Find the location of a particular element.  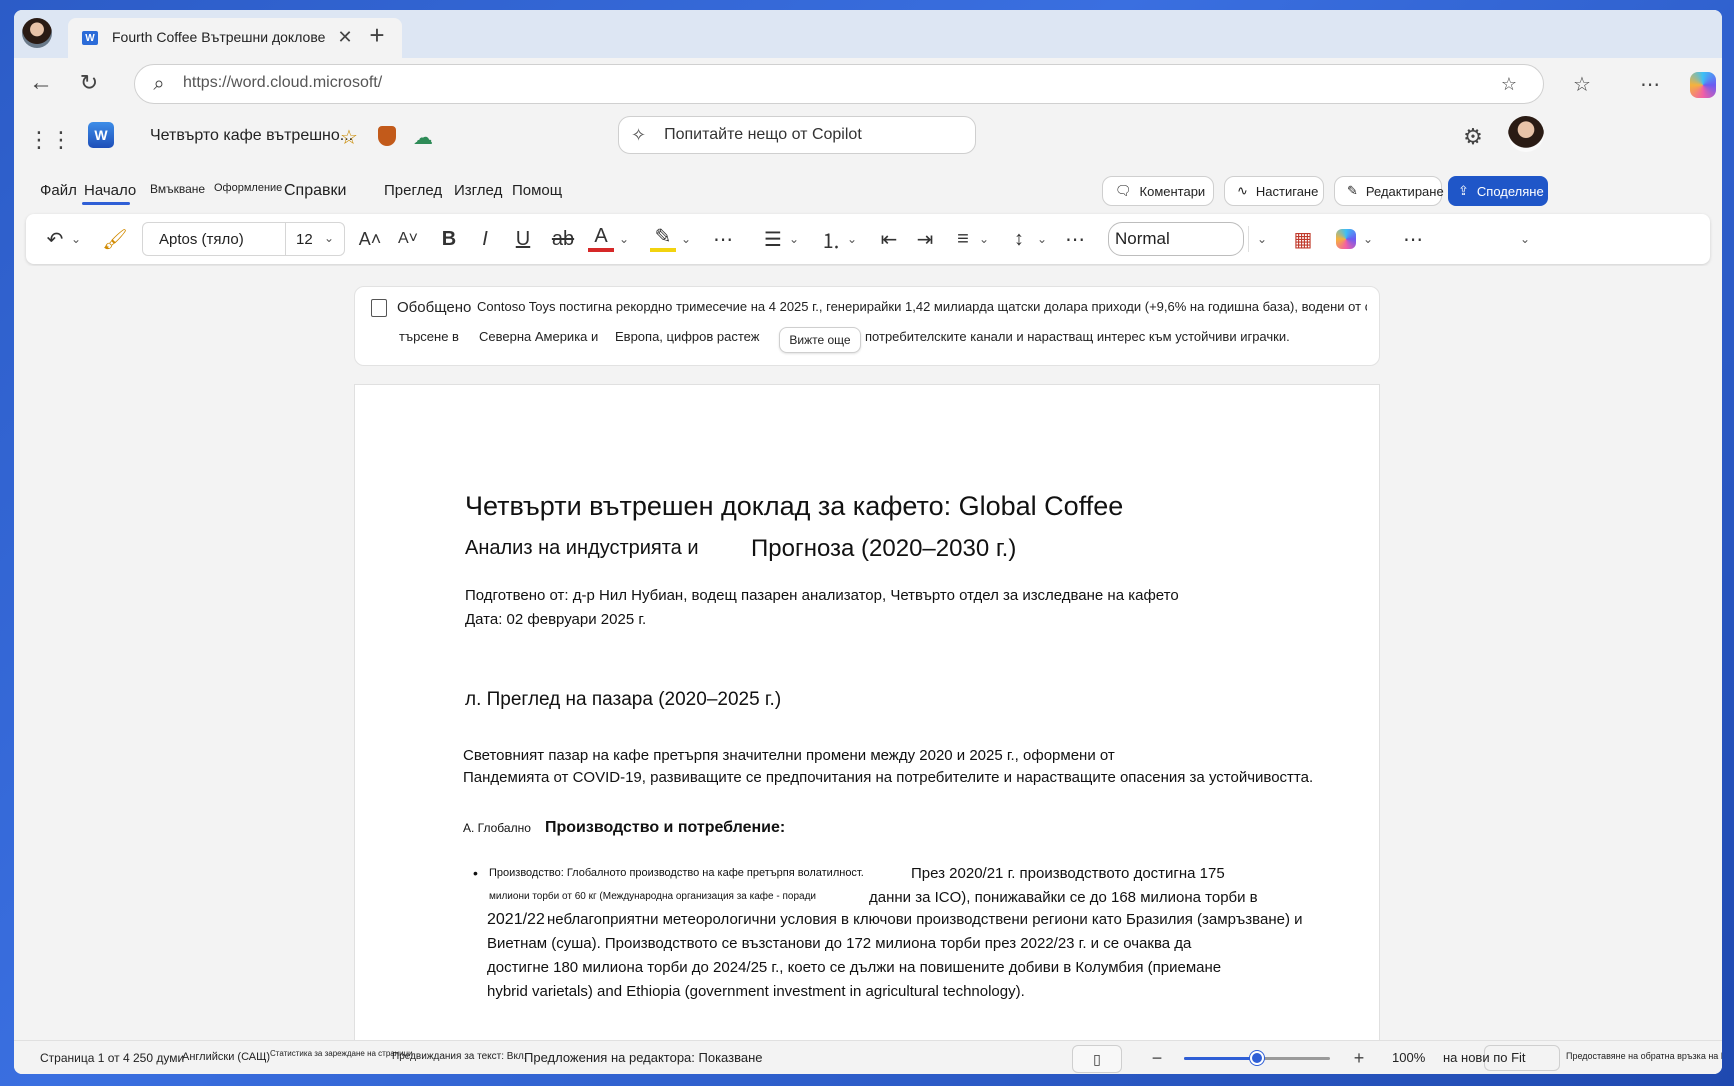

tab-insert: Вмъкване is located at coordinates (177, 189).